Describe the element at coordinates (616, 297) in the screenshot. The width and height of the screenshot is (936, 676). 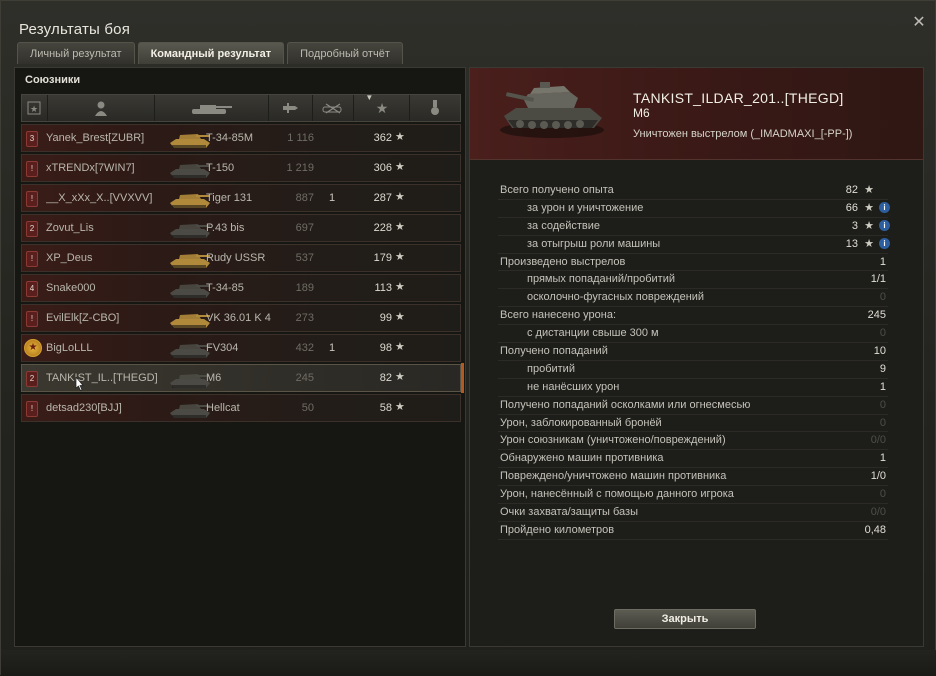
I see `stat-label: осколочно-фугасных повреждений` at that location.